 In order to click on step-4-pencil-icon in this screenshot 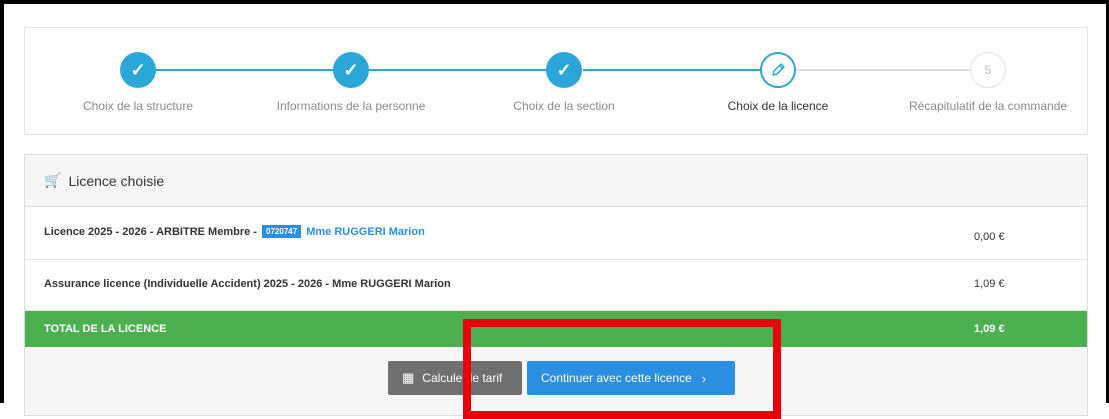, I will do `click(778, 70)`.